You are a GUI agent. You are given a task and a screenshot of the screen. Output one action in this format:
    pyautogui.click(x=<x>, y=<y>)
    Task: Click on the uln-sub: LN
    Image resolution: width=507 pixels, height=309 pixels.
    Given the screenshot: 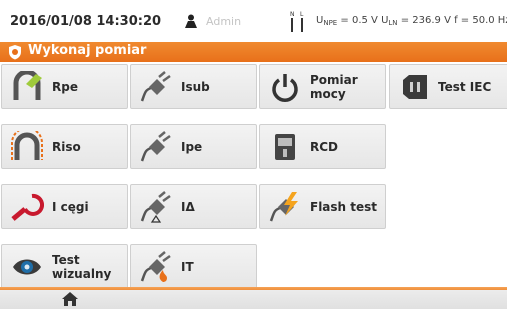 What is the action you would take?
    pyautogui.click(x=393, y=23)
    